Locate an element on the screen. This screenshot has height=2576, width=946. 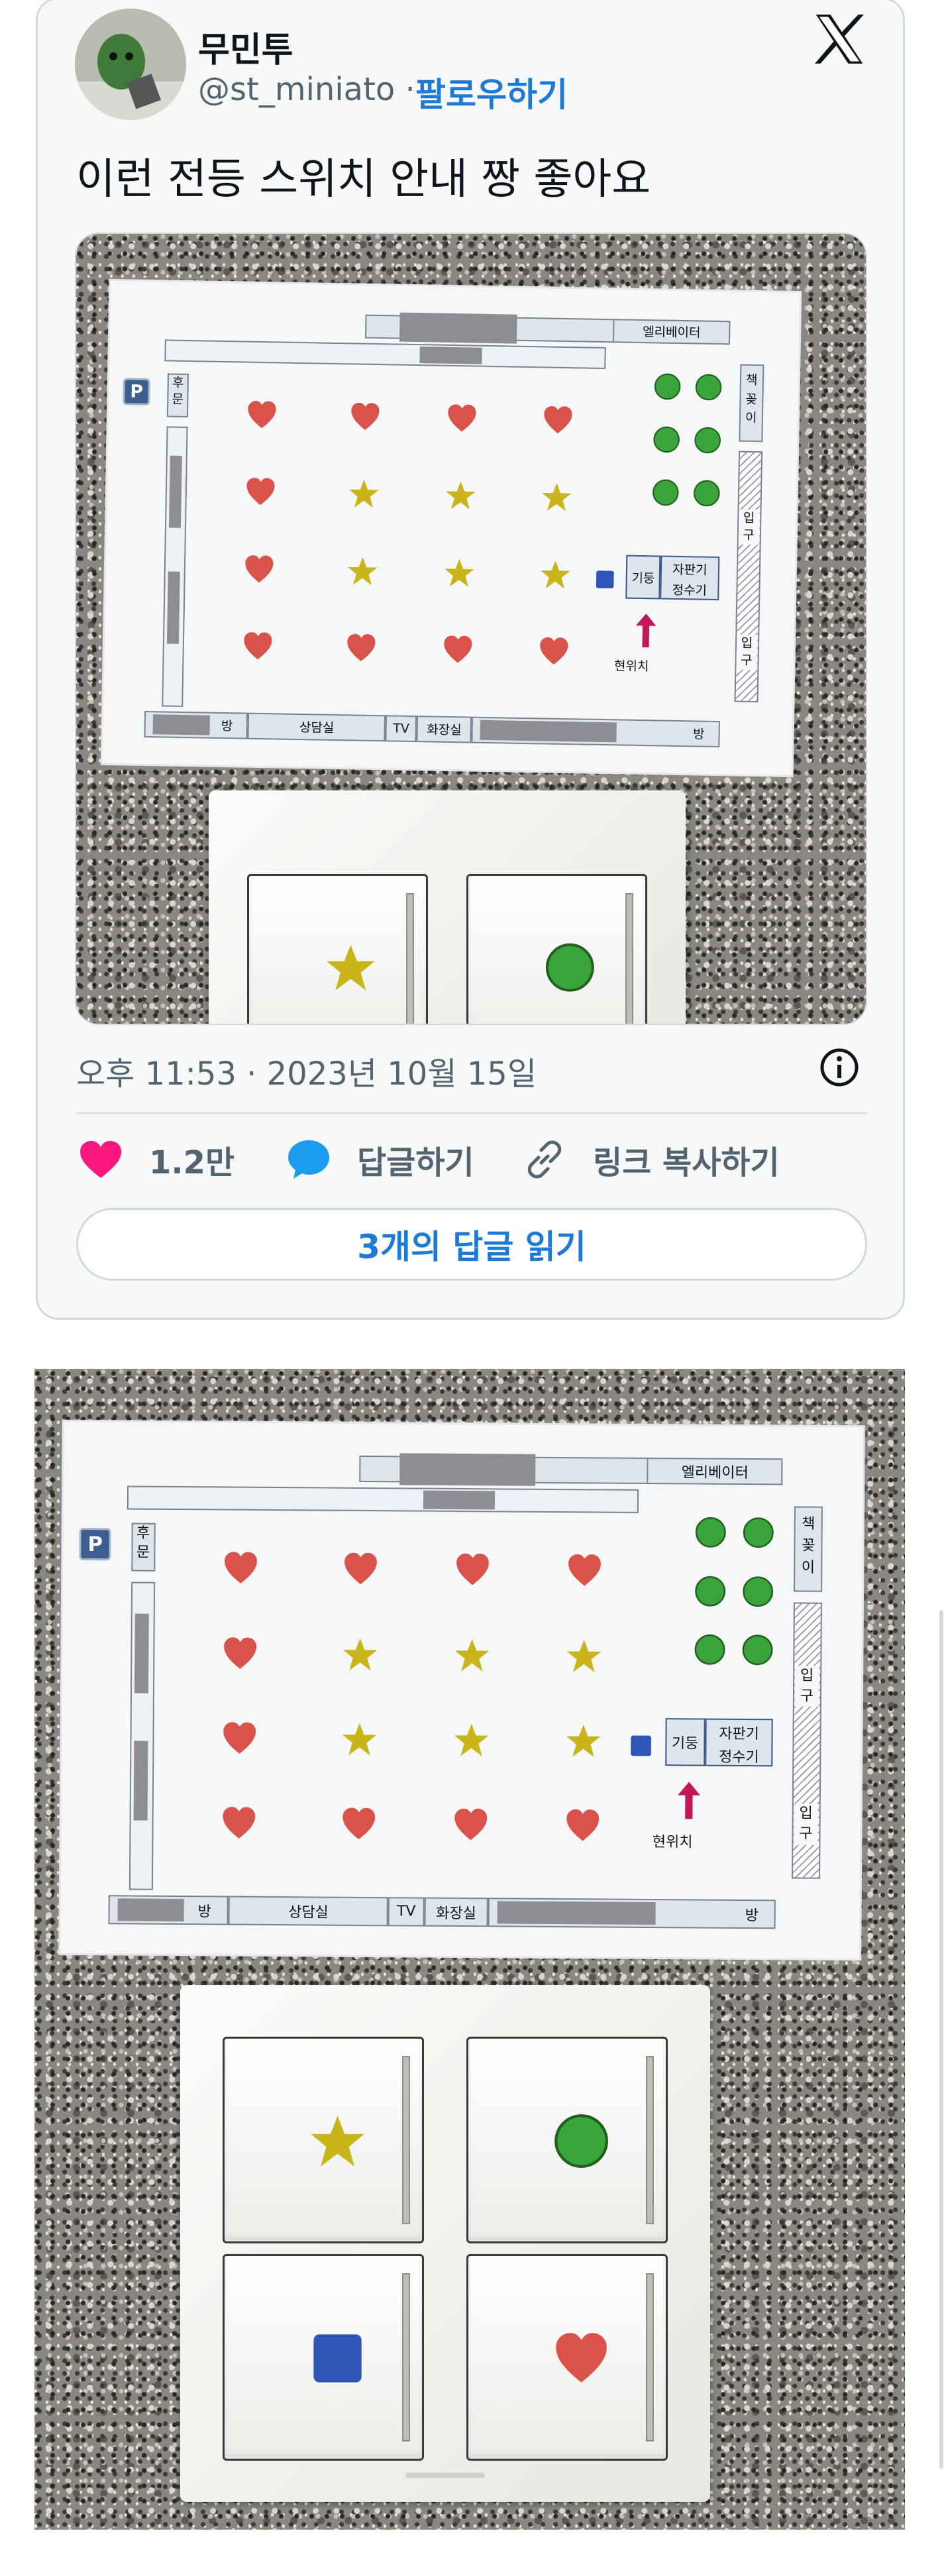
switch-plate is located at coordinates (445, 2243).